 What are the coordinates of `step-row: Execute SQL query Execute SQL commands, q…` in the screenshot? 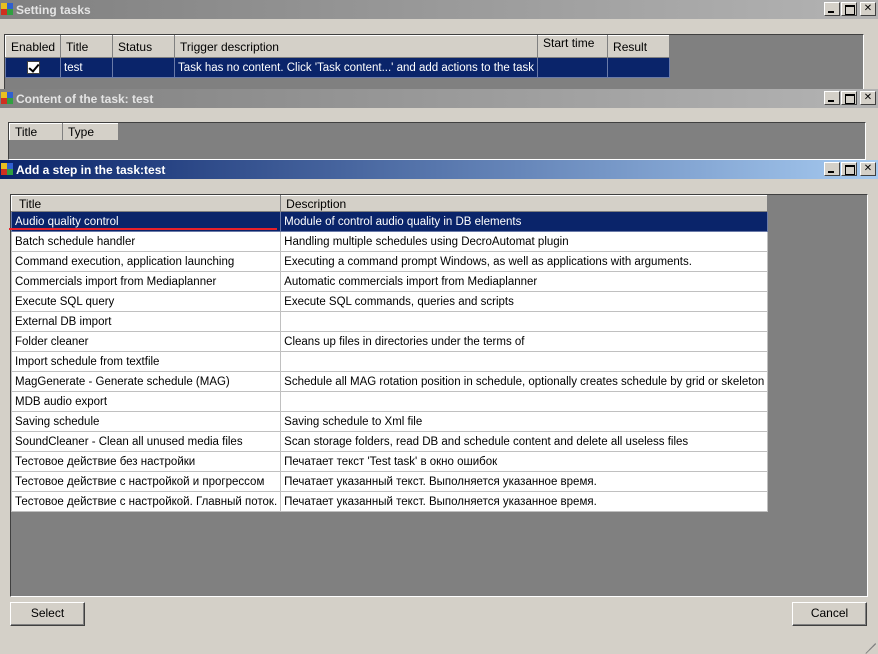 It's located at (389, 301).